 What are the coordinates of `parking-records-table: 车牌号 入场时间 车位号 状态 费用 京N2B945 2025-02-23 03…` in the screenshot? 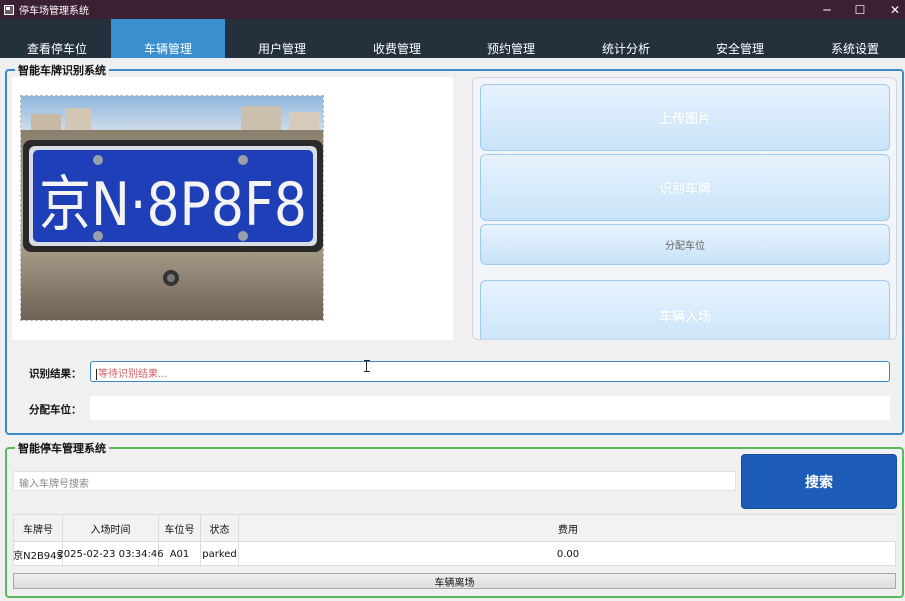 It's located at (455, 540).